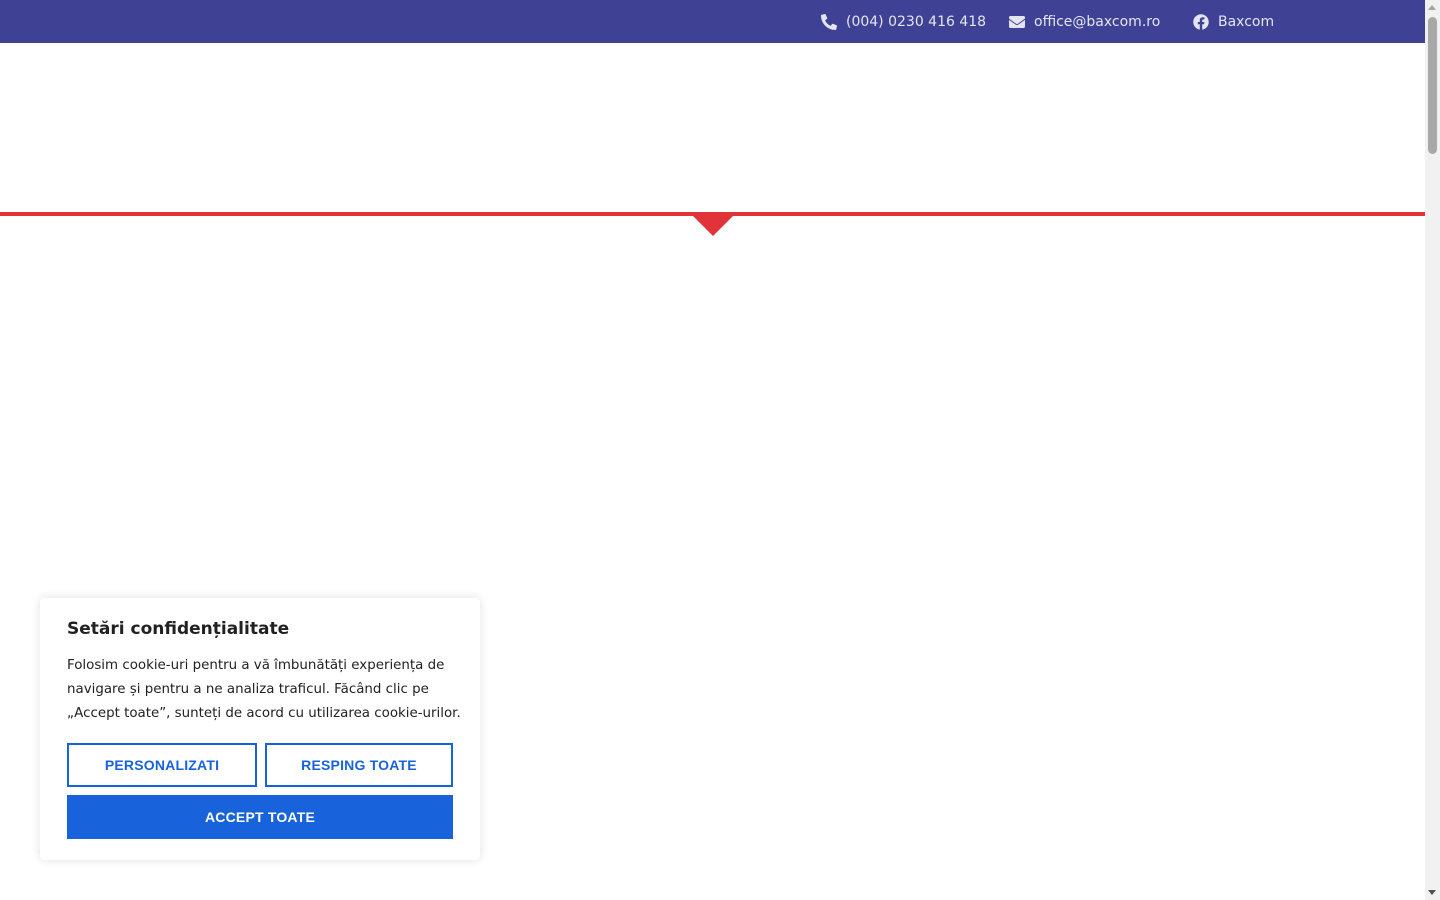 The height and width of the screenshot is (900, 1440). What do you see at coordinates (1432, 7) in the screenshot?
I see `scroll-up-arrow-icon` at bounding box center [1432, 7].